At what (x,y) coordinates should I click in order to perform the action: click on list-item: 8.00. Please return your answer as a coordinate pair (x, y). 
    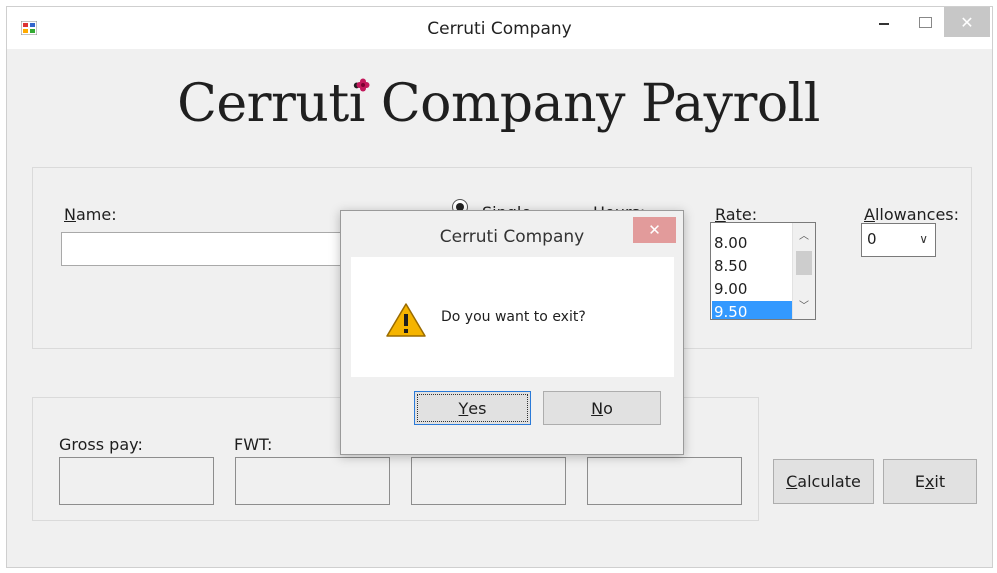
    Looking at the image, I should click on (752, 243).